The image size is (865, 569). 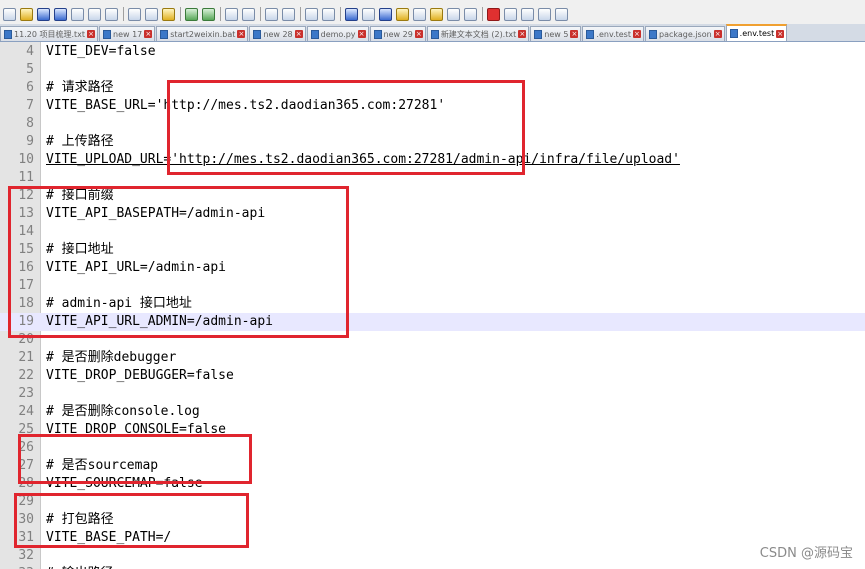 I want to click on record-macro-icon, so click(x=493, y=14).